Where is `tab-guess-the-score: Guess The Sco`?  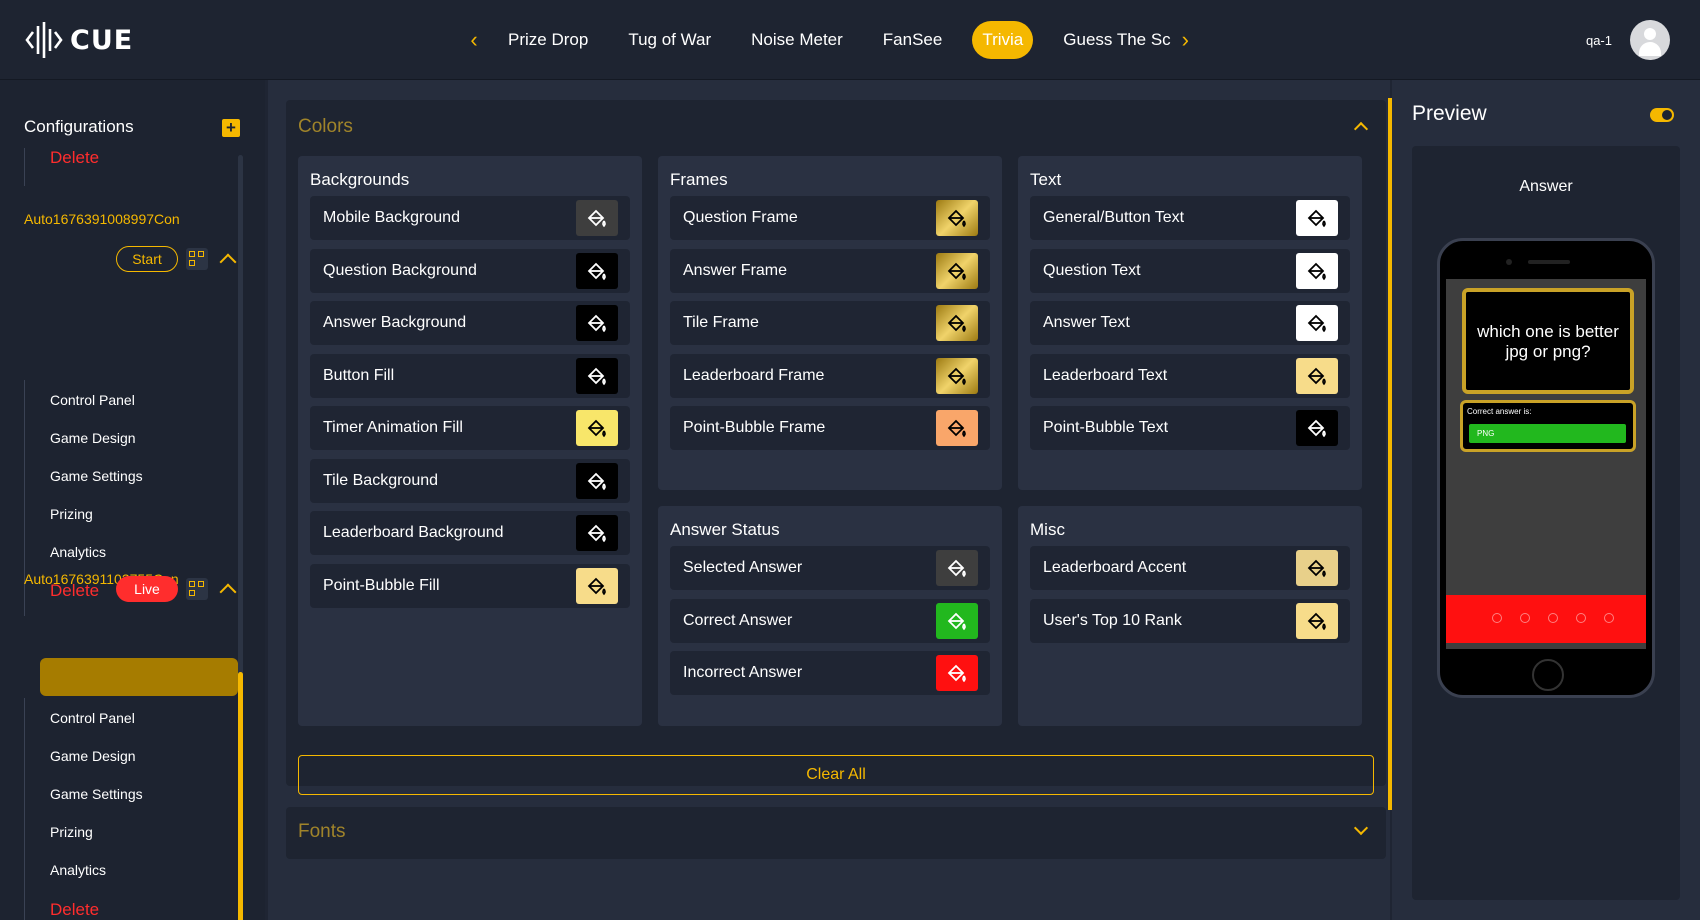
tab-guess-the-score: Guess The Sco is located at coordinates (1112, 40).